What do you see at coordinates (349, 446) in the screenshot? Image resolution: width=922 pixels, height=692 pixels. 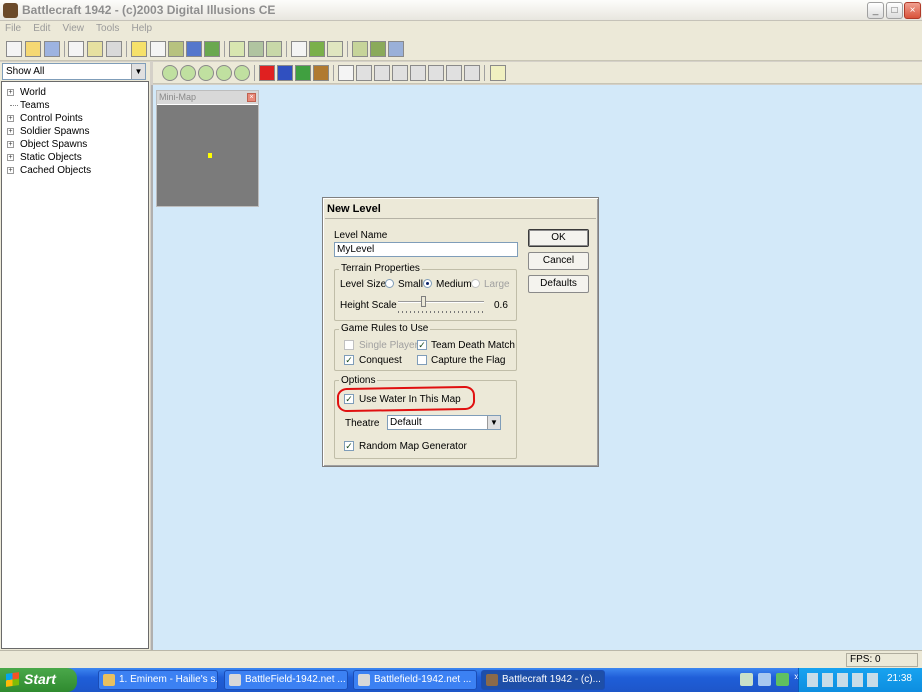 I see `random-map-generator-checkbox: ✓` at bounding box center [349, 446].